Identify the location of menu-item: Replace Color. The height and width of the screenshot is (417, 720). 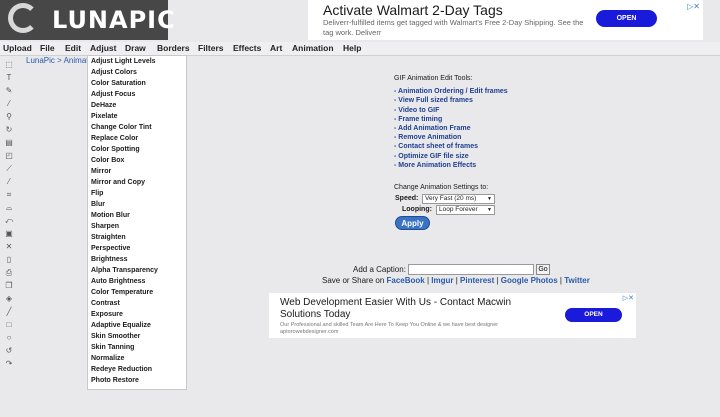
(114, 138).